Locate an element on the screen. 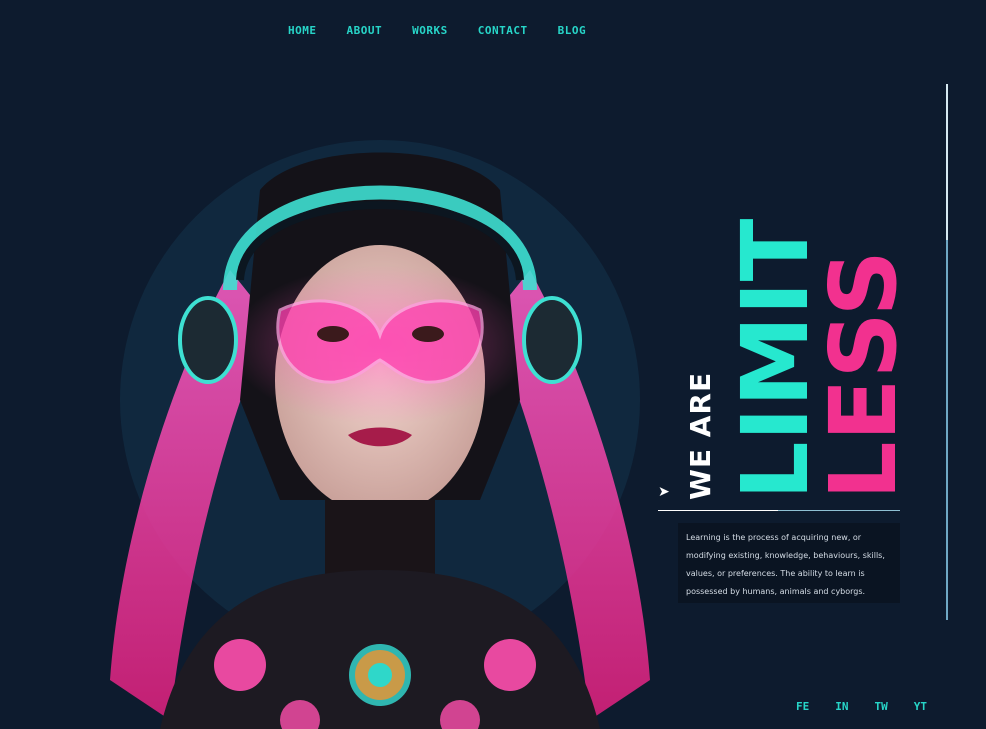 The height and width of the screenshot is (729, 986). hero-title-less: LESS is located at coordinates (863, 375).